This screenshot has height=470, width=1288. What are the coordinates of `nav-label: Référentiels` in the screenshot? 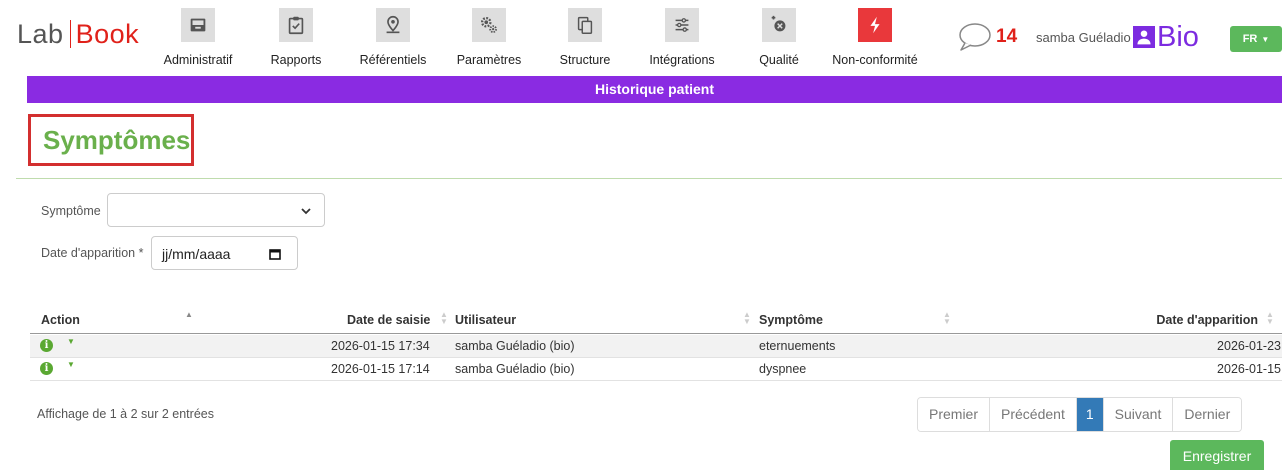 It's located at (393, 60).